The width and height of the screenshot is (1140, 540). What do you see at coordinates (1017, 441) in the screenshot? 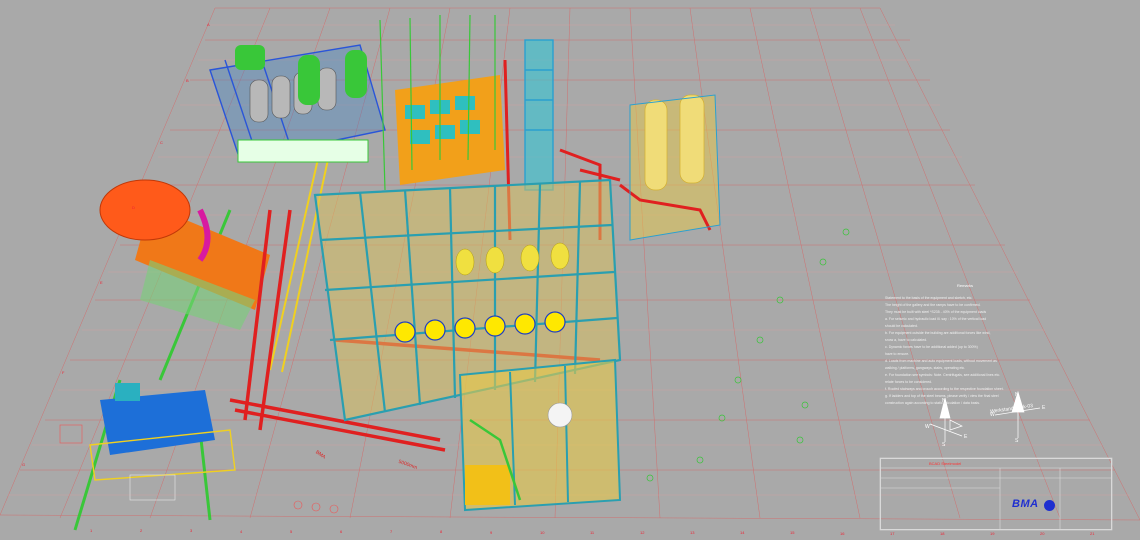
I see `compass-2-south-label: S` at bounding box center [1017, 441].